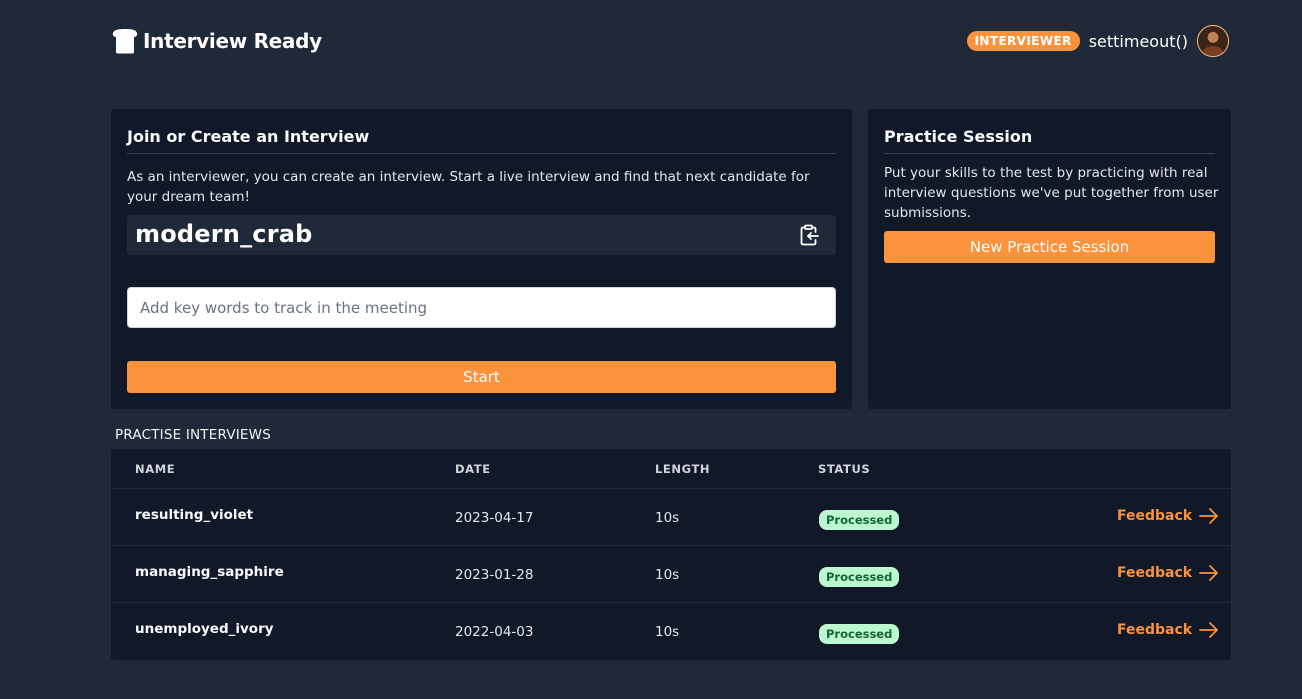 The height and width of the screenshot is (699, 1302). What do you see at coordinates (958, 136) in the screenshot?
I see `card-title: Practice Session` at bounding box center [958, 136].